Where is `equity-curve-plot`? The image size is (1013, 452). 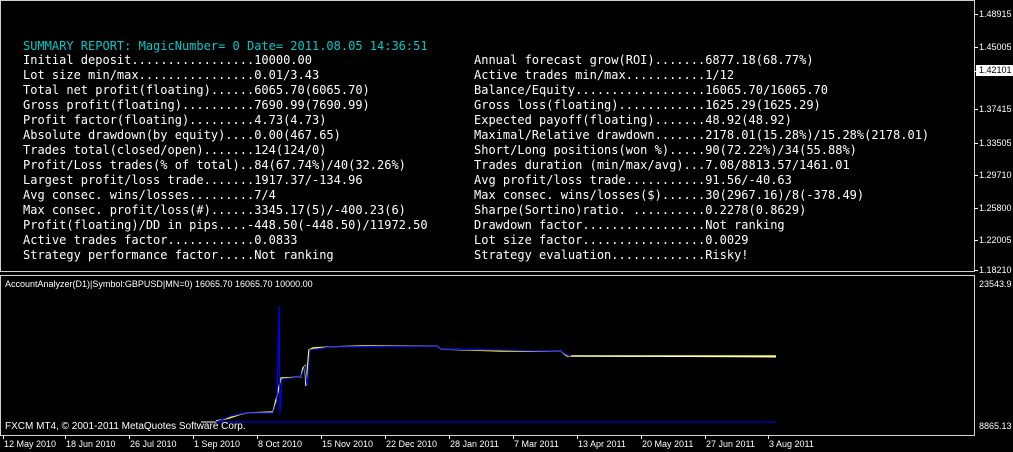
equity-curve-plot is located at coordinates (489, 364).